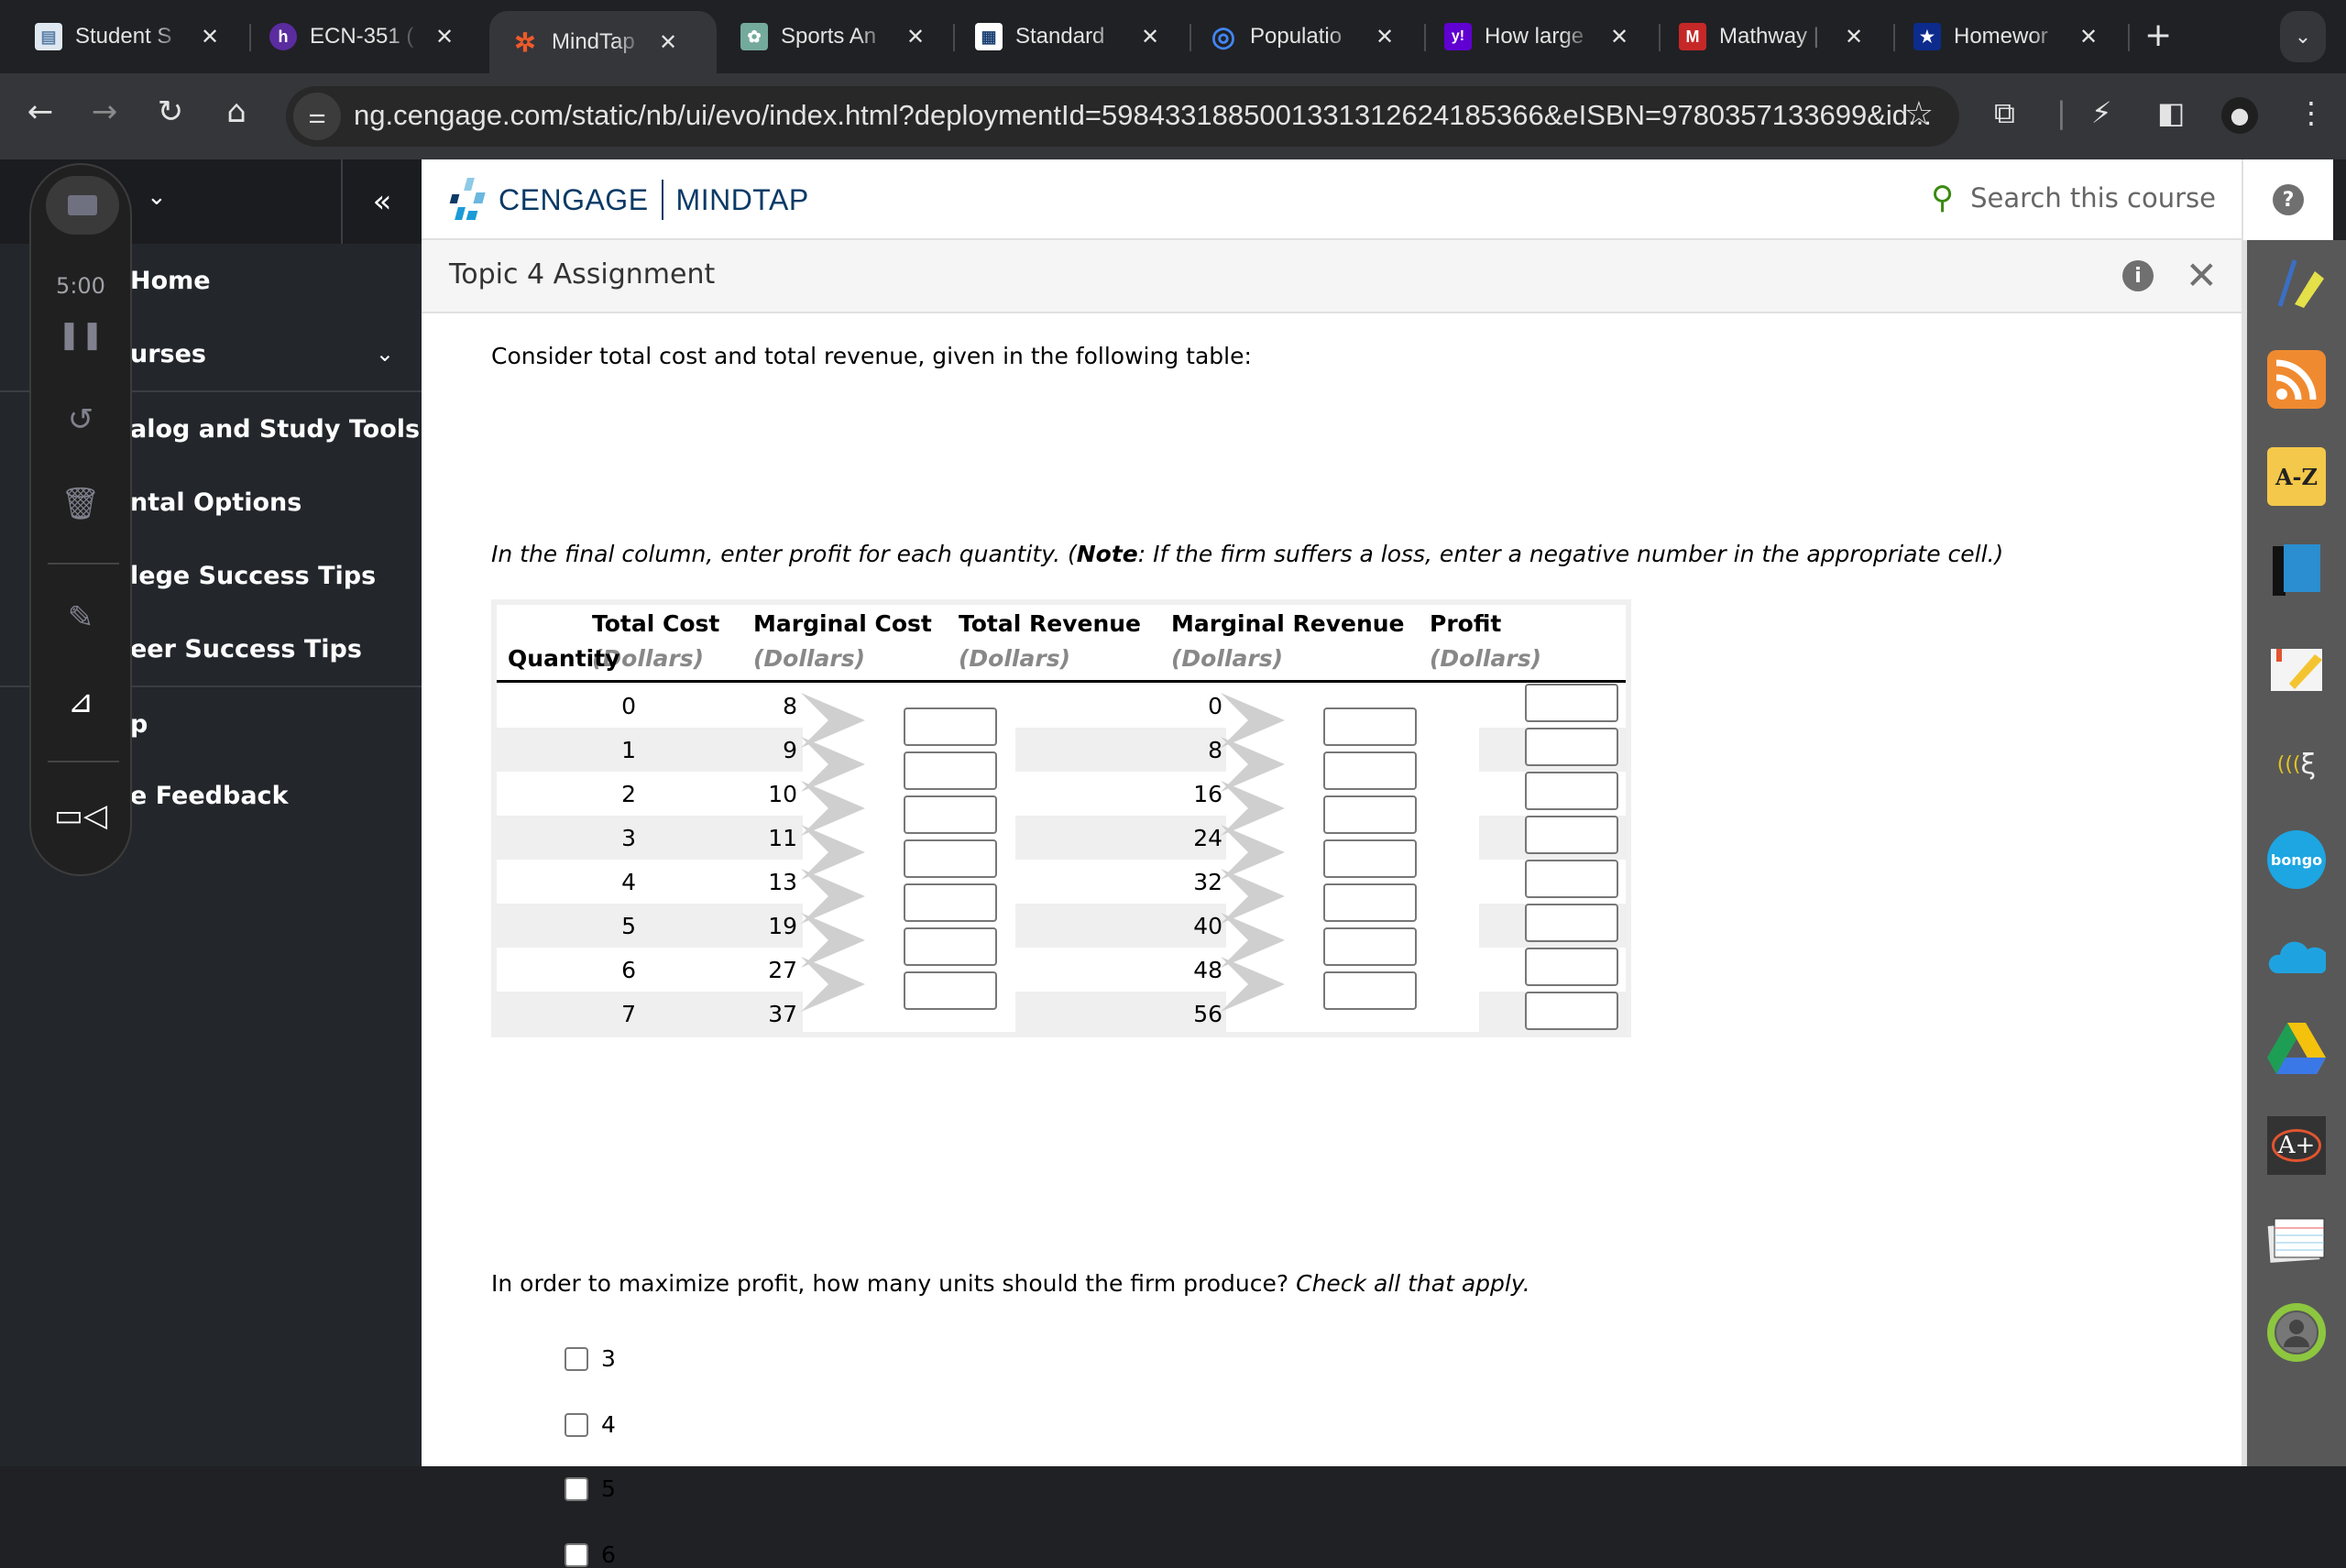  I want to click on calculator-icon: ▦, so click(989, 36).